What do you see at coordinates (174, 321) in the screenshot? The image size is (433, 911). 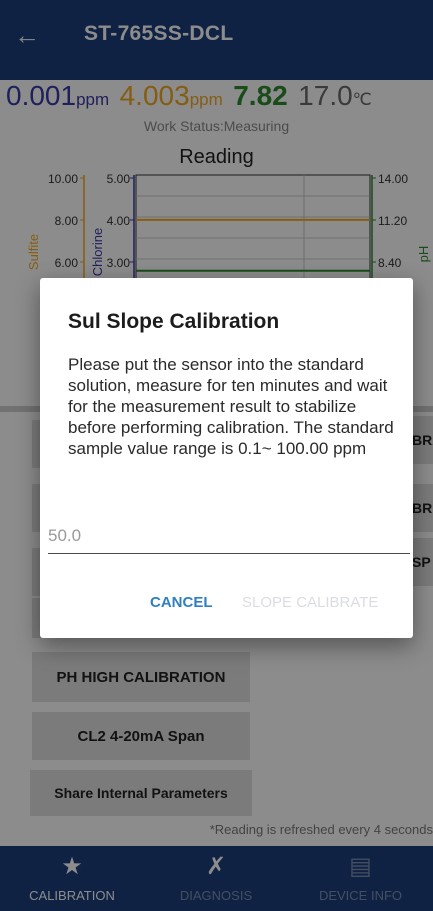 I see `dialog-title: Sul Slope Calibration` at bounding box center [174, 321].